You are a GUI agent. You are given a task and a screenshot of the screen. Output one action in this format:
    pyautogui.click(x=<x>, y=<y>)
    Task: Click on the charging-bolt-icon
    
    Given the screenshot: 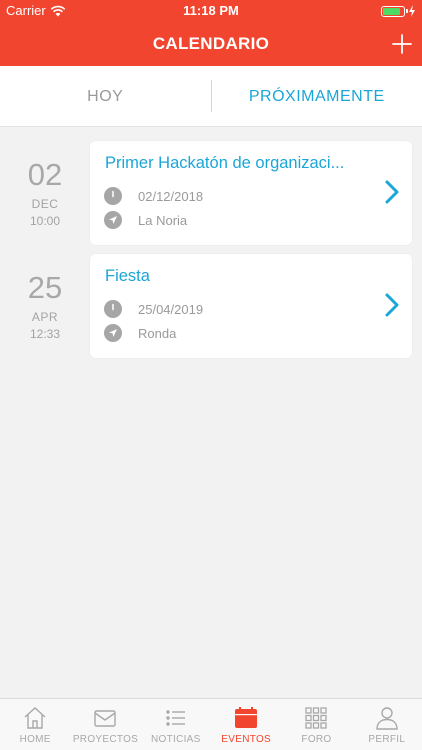 What is the action you would take?
    pyautogui.click(x=412, y=11)
    